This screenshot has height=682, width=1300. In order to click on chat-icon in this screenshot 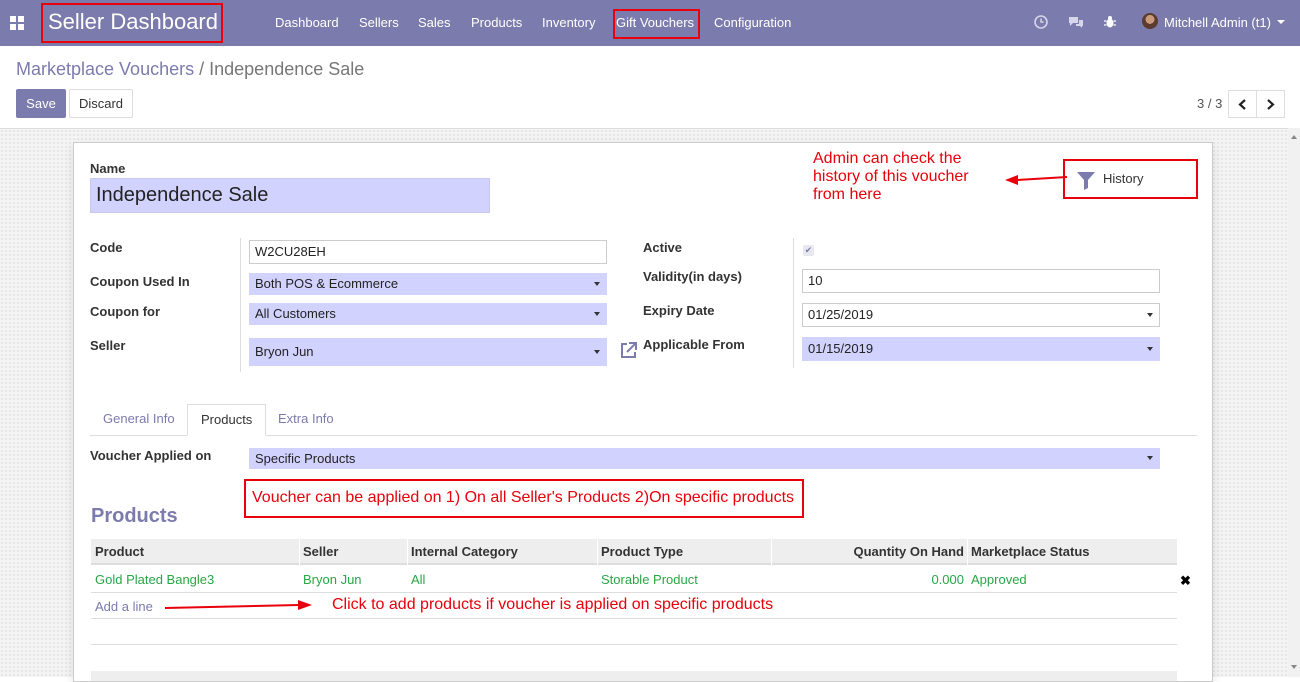, I will do `click(1076, 22)`.